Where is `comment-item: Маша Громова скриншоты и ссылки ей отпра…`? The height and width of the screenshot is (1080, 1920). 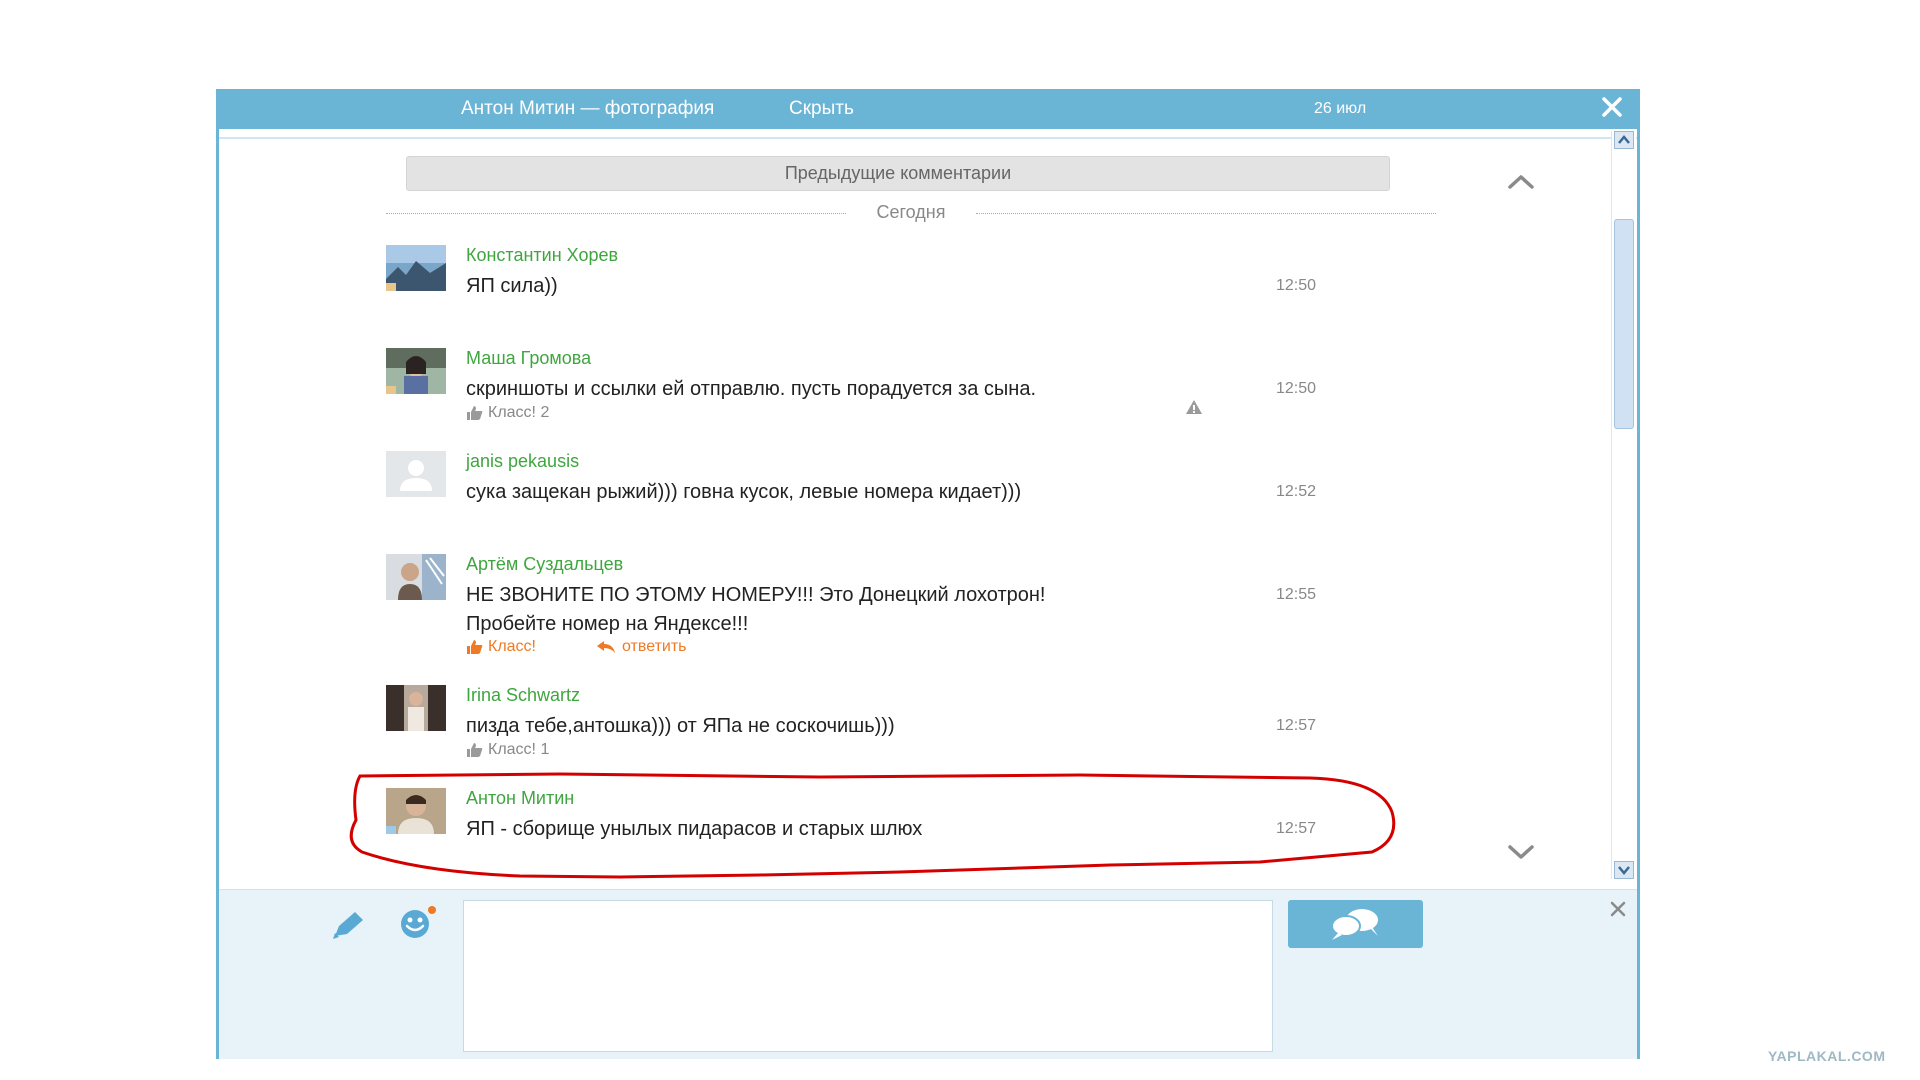 comment-item: Маша Громова скриншоты и ссылки ей отпра… is located at coordinates (916, 388).